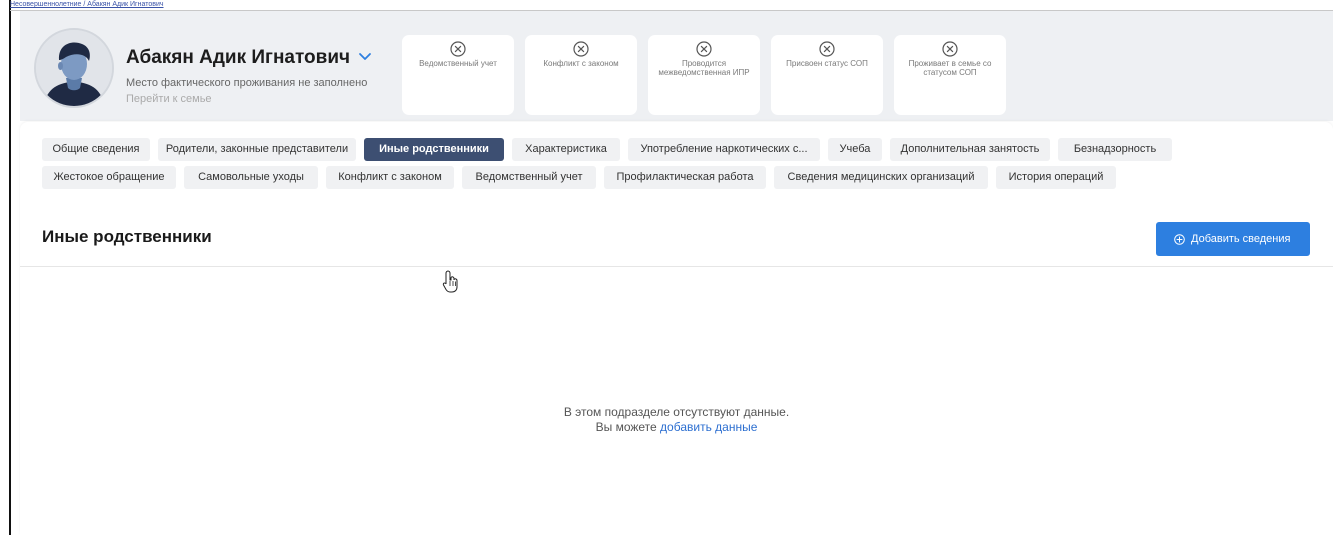  What do you see at coordinates (529, 177) in the screenshot?
I see `tab-departmental-registration: Ведомственный учет` at bounding box center [529, 177].